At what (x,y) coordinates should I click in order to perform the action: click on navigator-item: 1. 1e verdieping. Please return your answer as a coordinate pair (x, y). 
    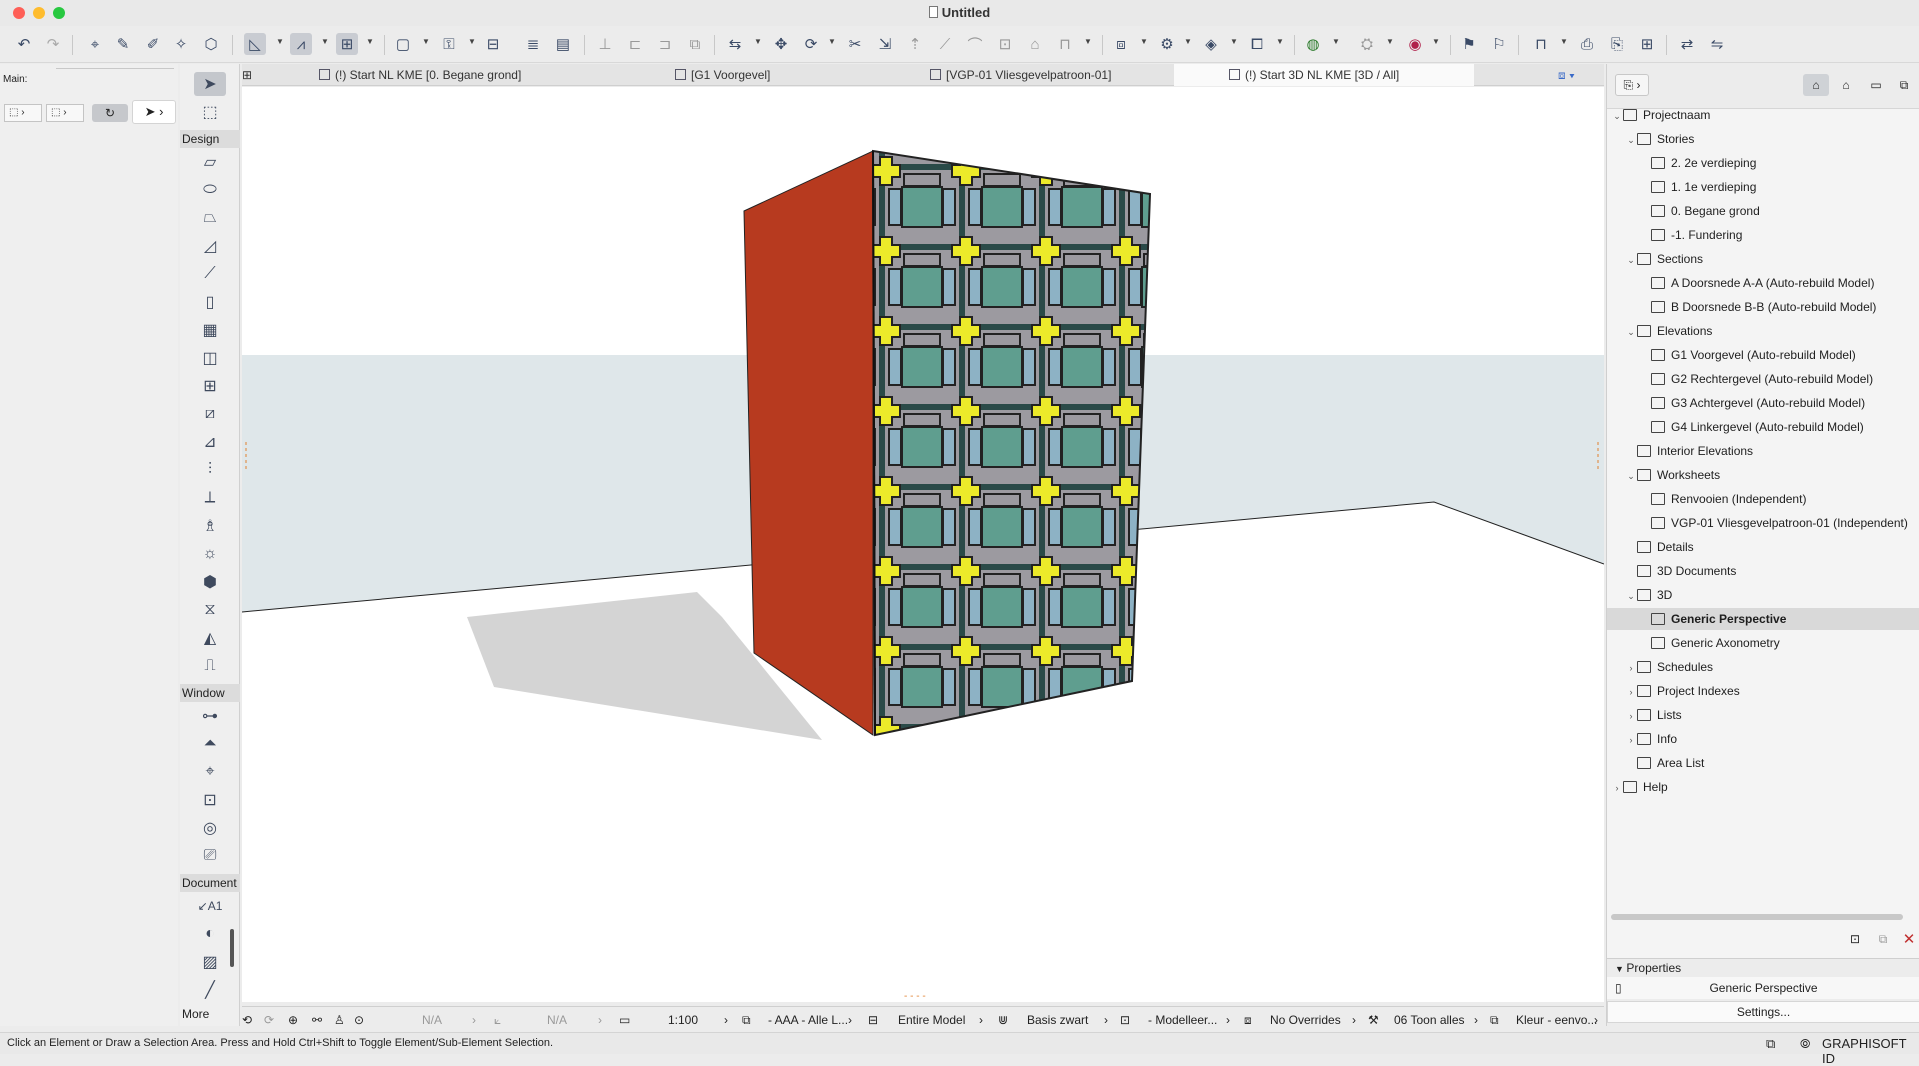
    Looking at the image, I should click on (1763, 187).